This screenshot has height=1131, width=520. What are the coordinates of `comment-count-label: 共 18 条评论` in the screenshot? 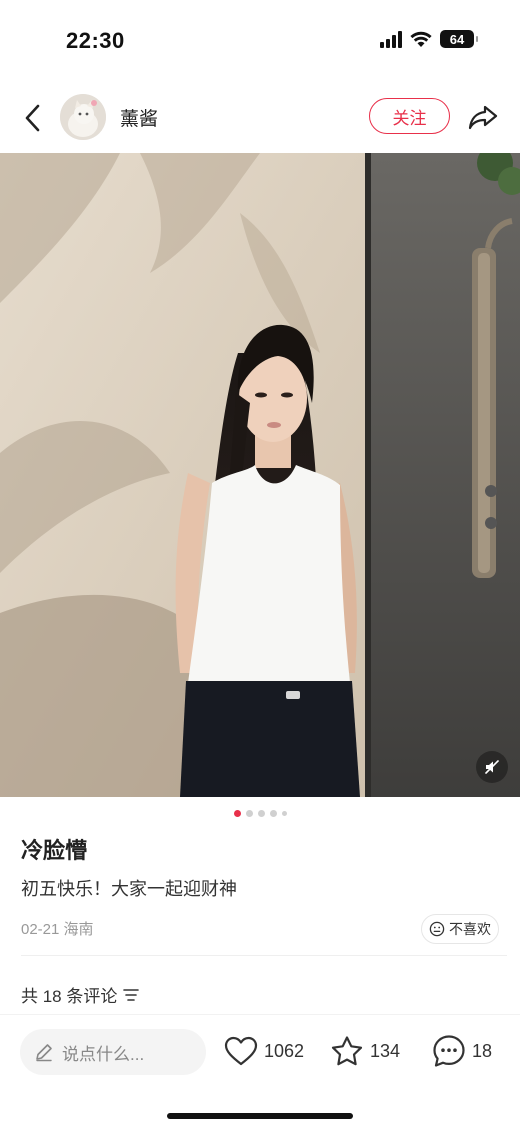 It's located at (69, 996).